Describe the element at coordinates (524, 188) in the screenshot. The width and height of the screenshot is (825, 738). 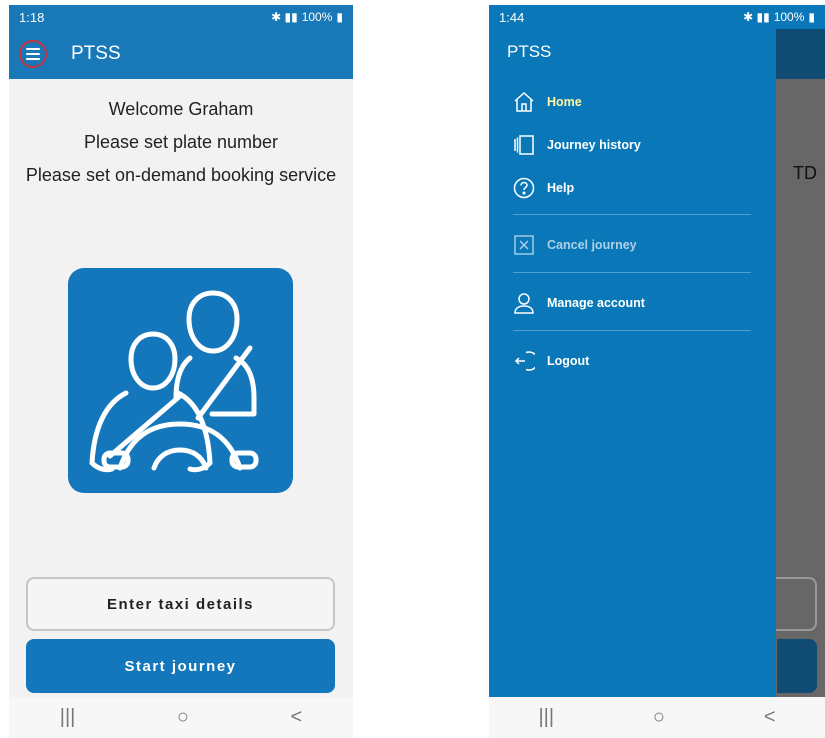
I see `help-icon` at that location.